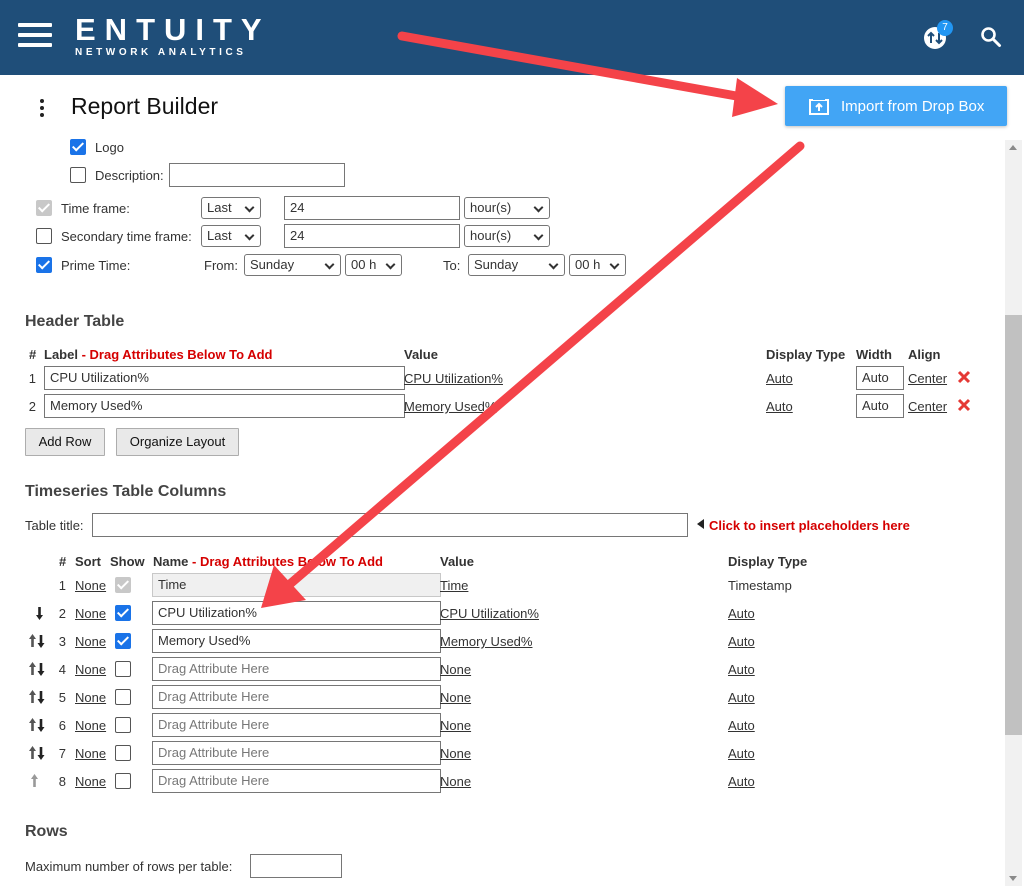 The height and width of the screenshot is (890, 1024). I want to click on hamburger-menu-icon, so click(35, 35).